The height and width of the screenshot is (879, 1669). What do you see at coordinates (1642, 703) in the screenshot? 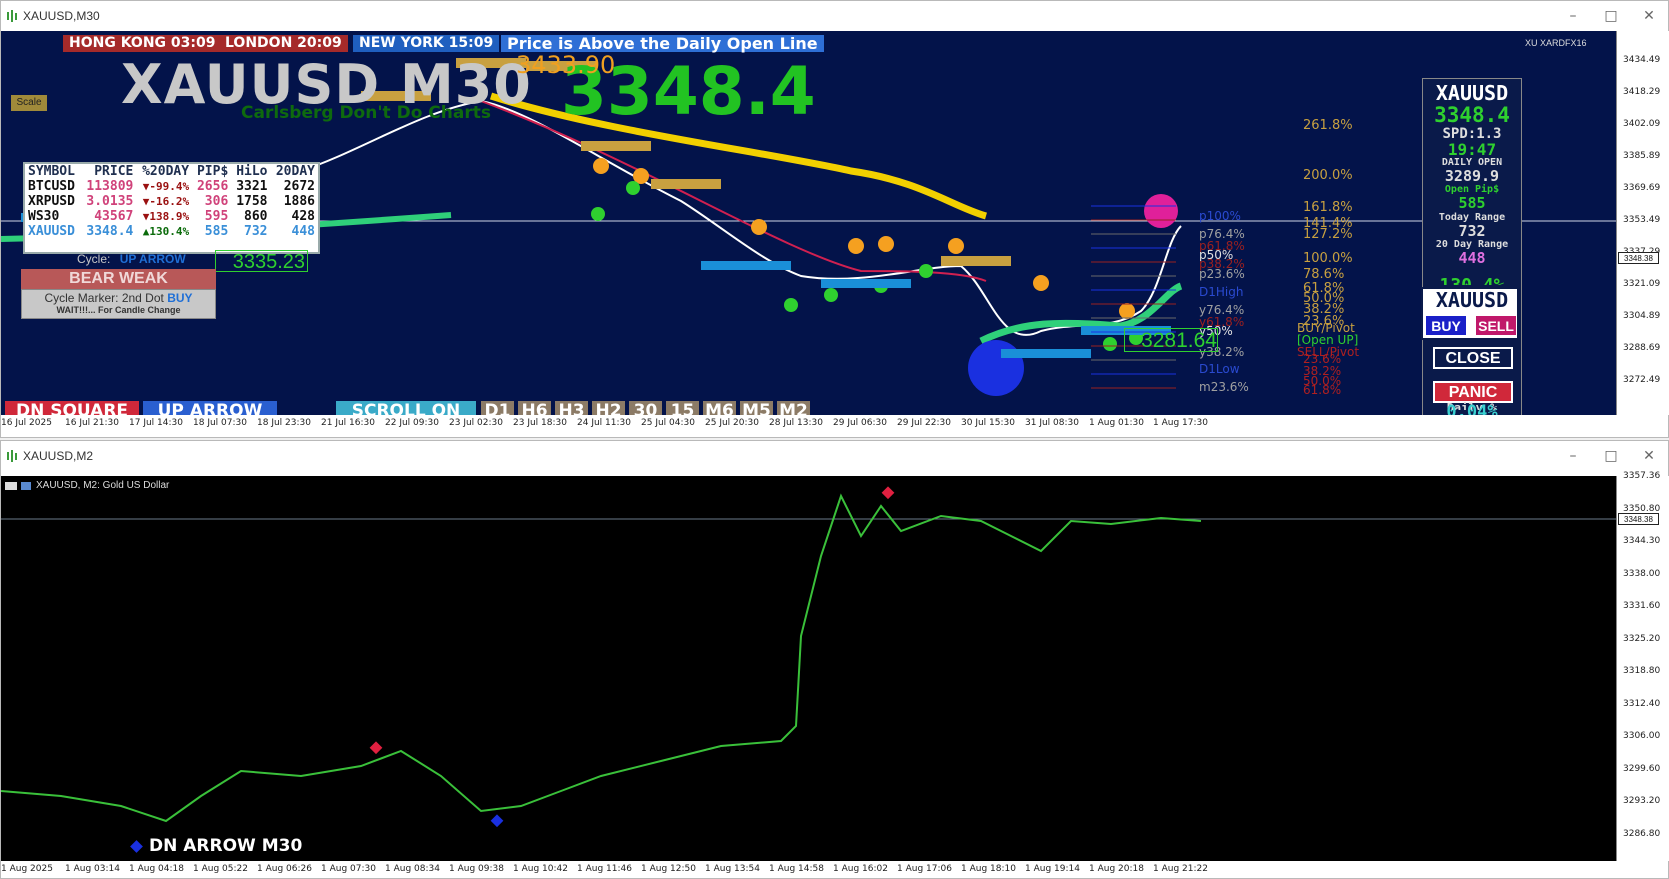
I see `axis-tick-label: 3312.40` at bounding box center [1642, 703].